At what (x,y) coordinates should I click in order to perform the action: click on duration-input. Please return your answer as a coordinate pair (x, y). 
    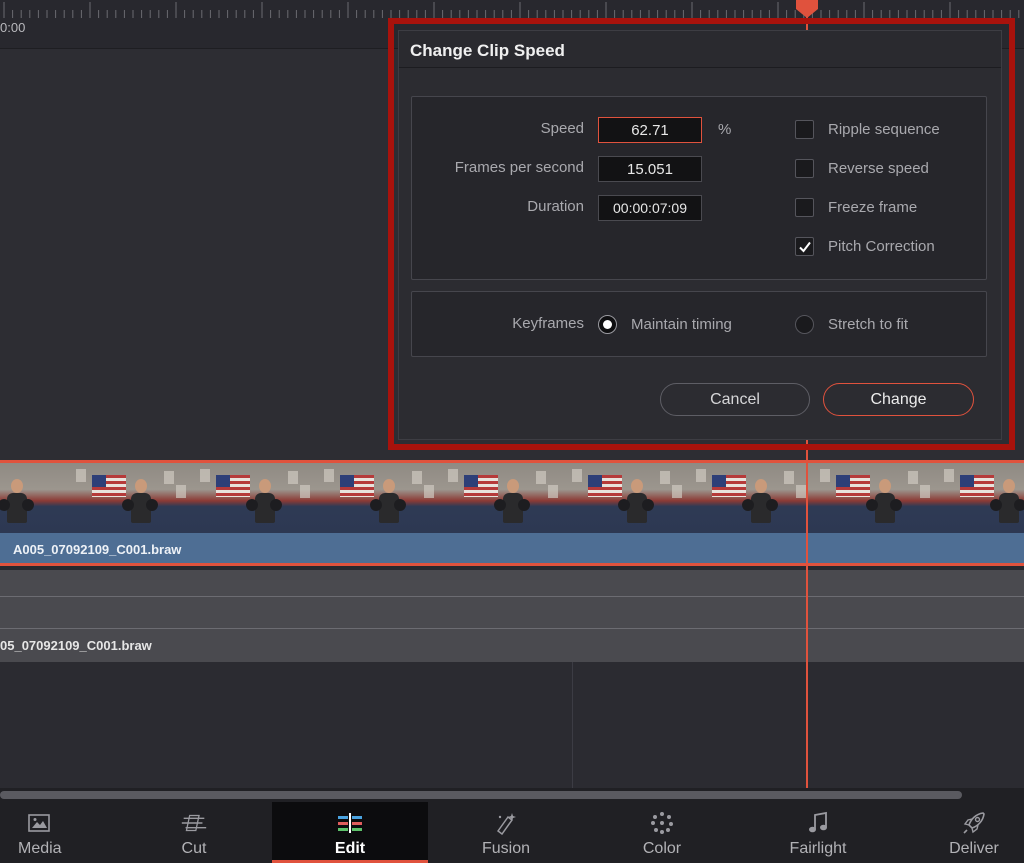
    Looking at the image, I should click on (650, 208).